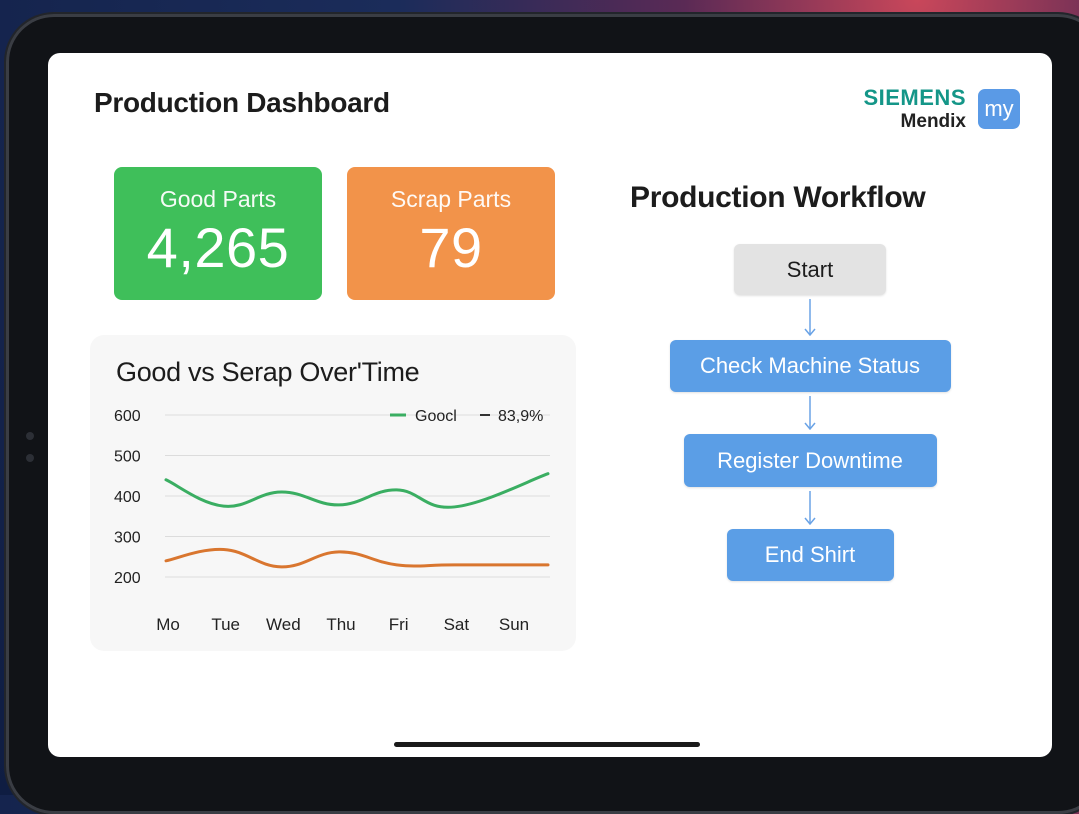  Describe the element at coordinates (810, 555) in the screenshot. I see `workflow-step-end-shirt: End Shirt` at that location.